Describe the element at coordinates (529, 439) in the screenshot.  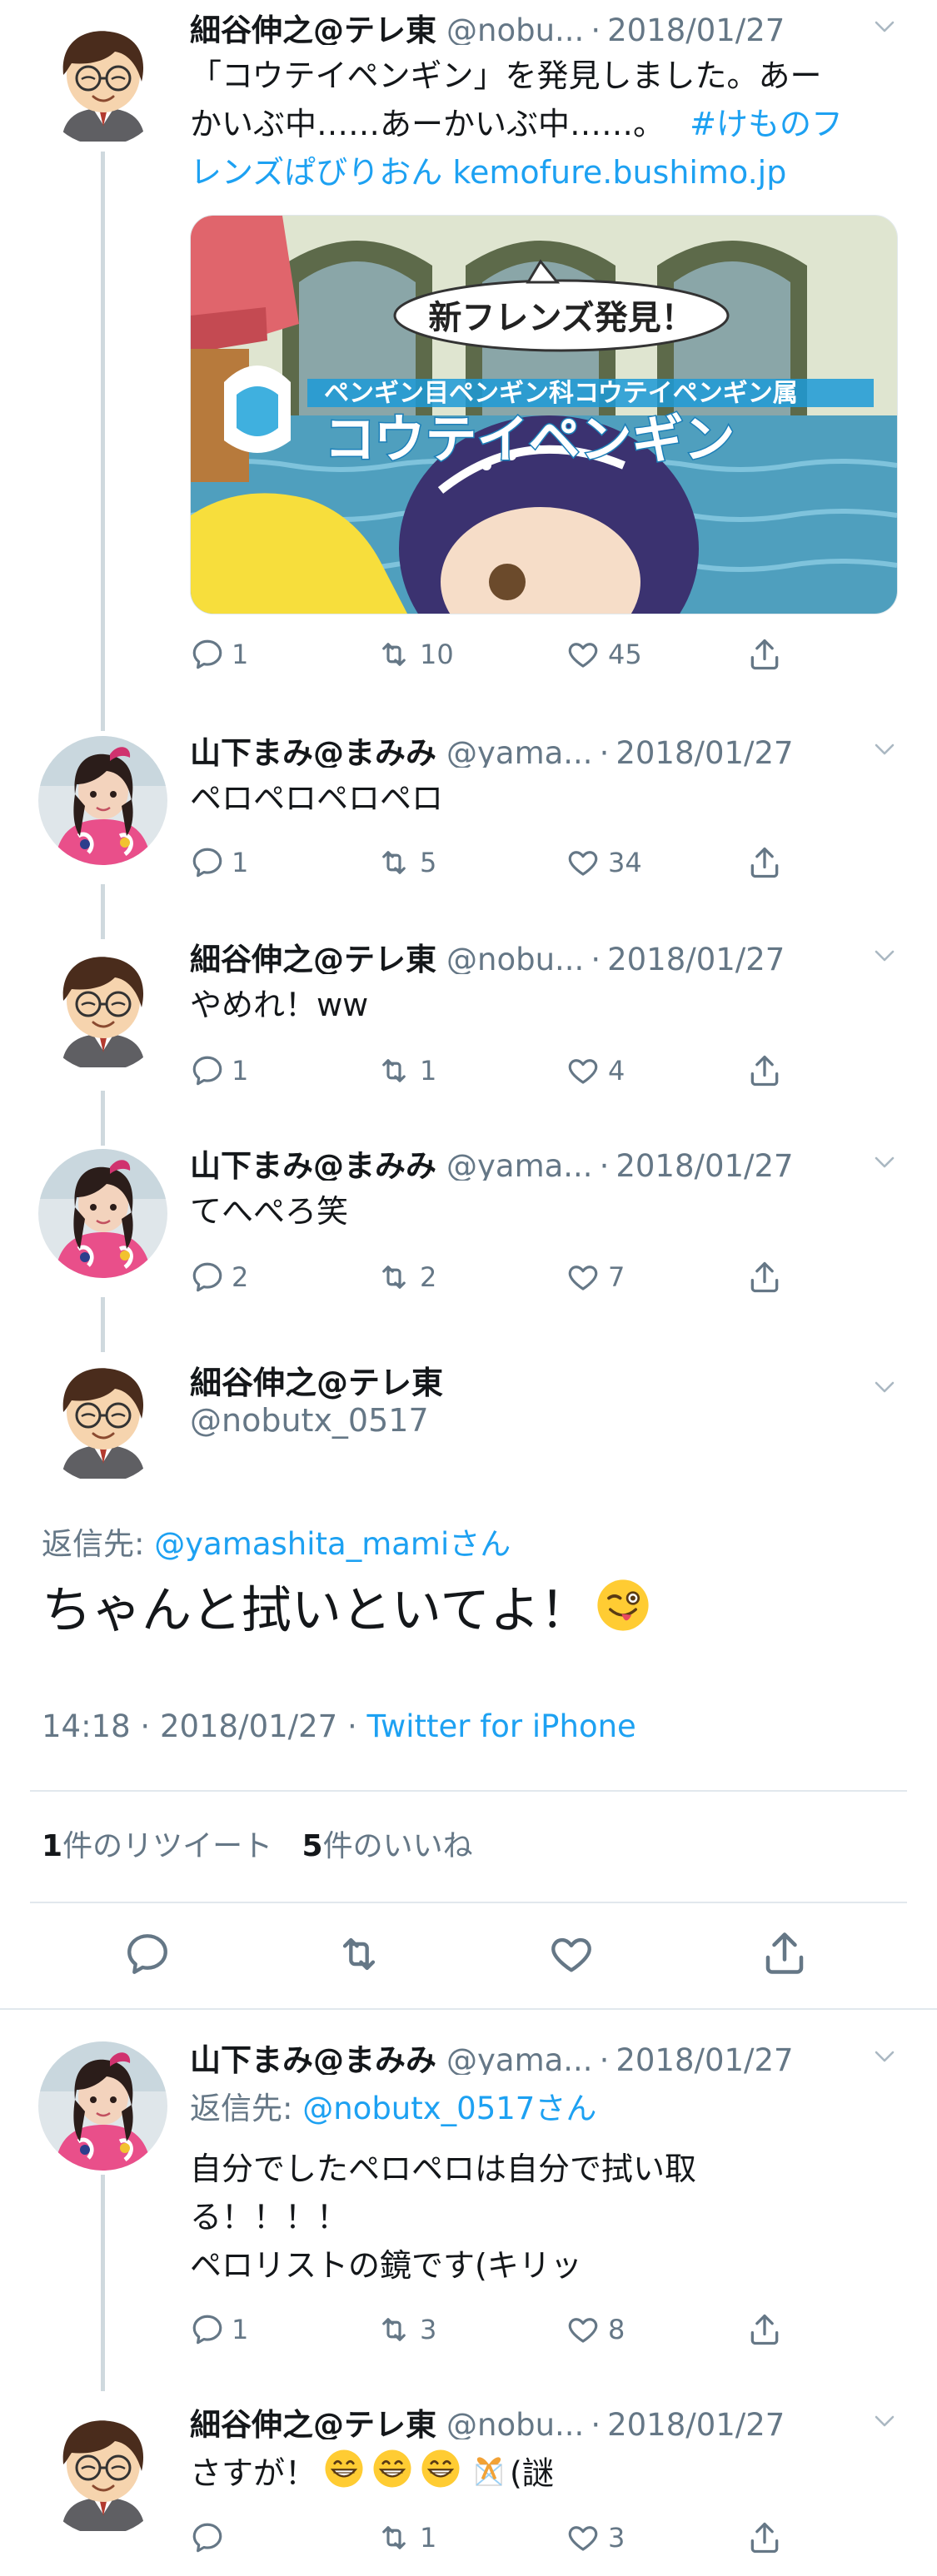
I see `card-title-text: コウテイペンギン` at that location.